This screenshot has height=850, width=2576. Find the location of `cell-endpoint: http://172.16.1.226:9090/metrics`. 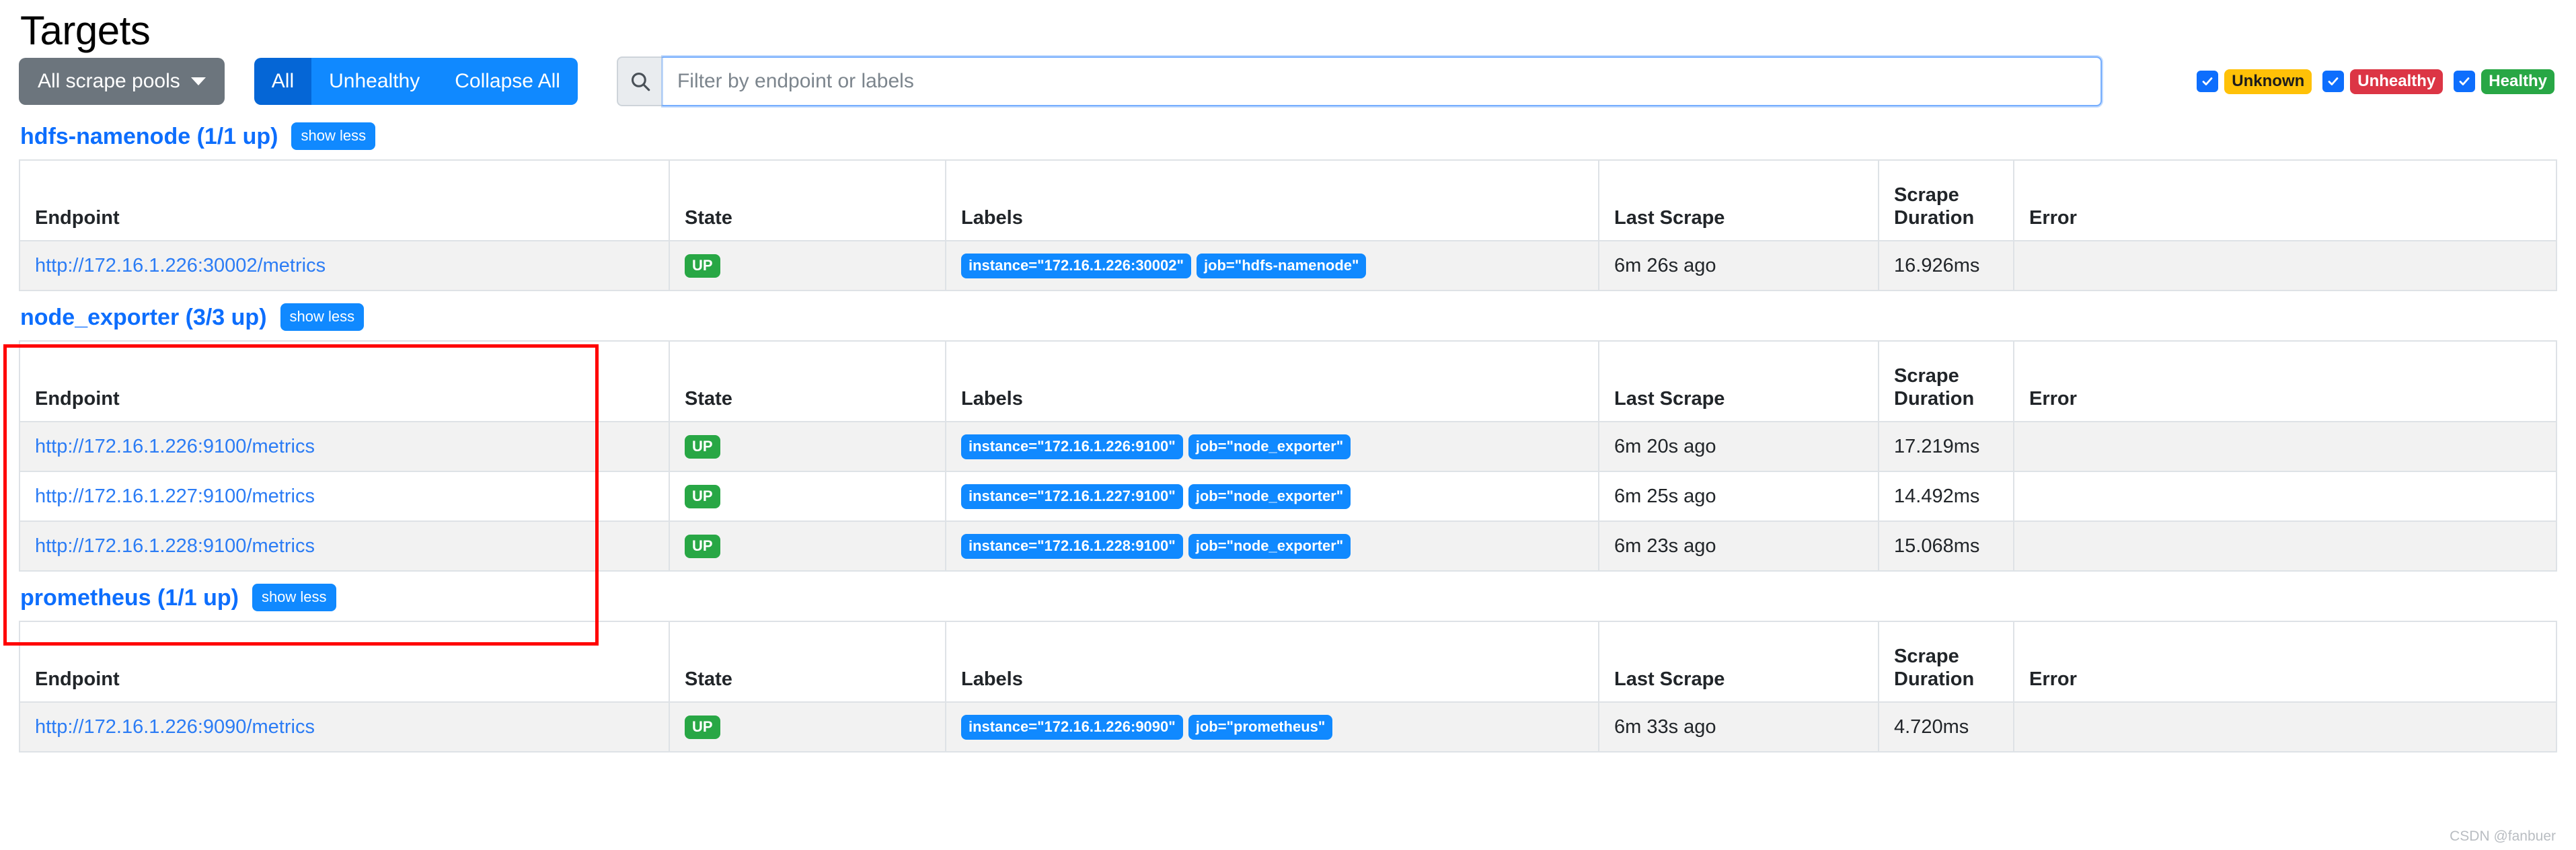

cell-endpoint: http://172.16.1.226:9090/metrics is located at coordinates (344, 726).